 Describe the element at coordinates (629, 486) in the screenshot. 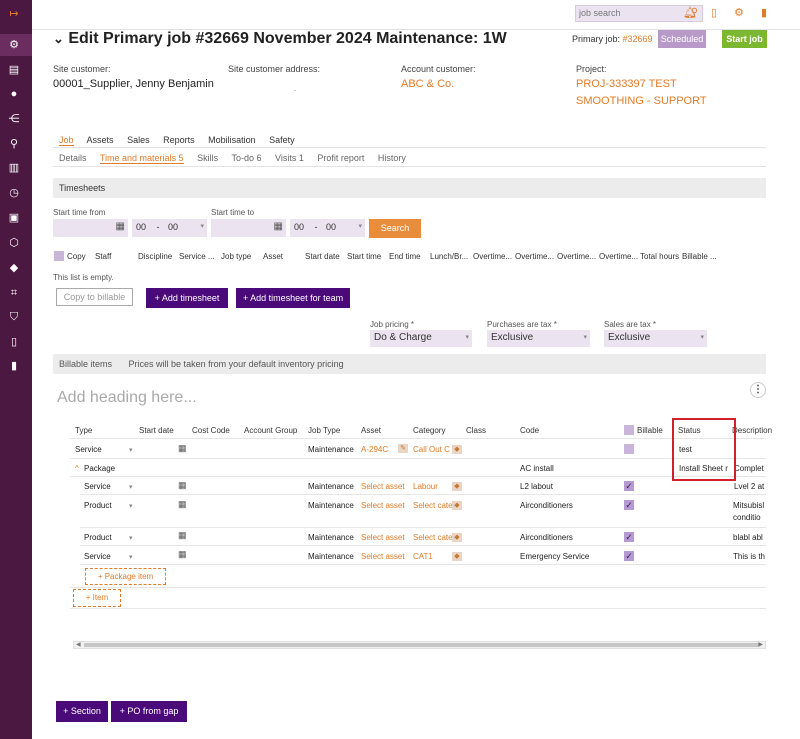

I see `row2-billable-checkbox: ✓` at that location.